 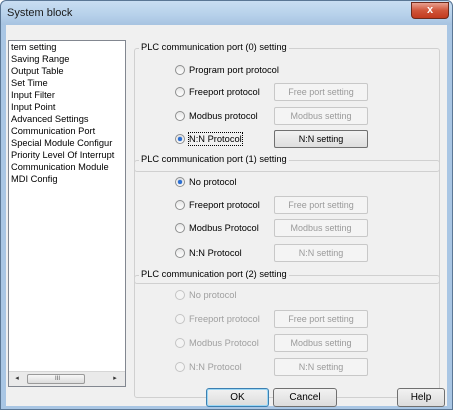 What do you see at coordinates (321, 92) in the screenshot?
I see `port0-free-port-setting-button: Free port setting` at bounding box center [321, 92].